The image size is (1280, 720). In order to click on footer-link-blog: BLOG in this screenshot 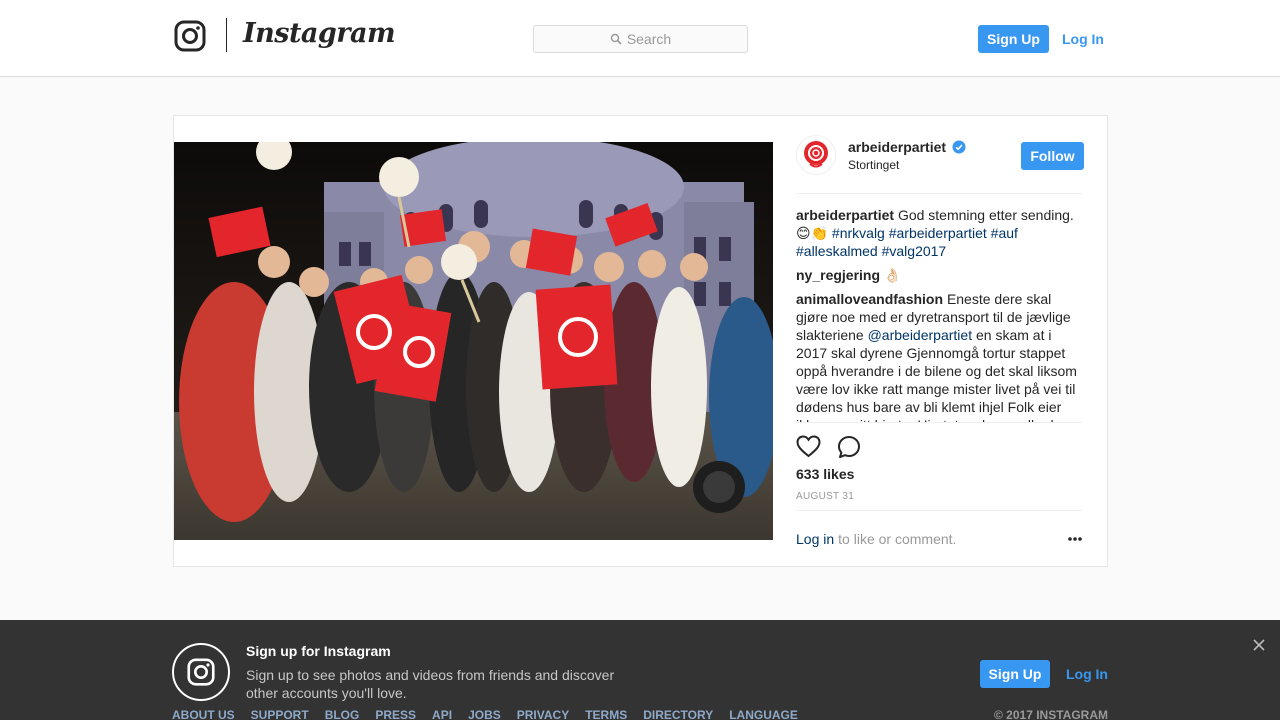, I will do `click(342, 714)`.